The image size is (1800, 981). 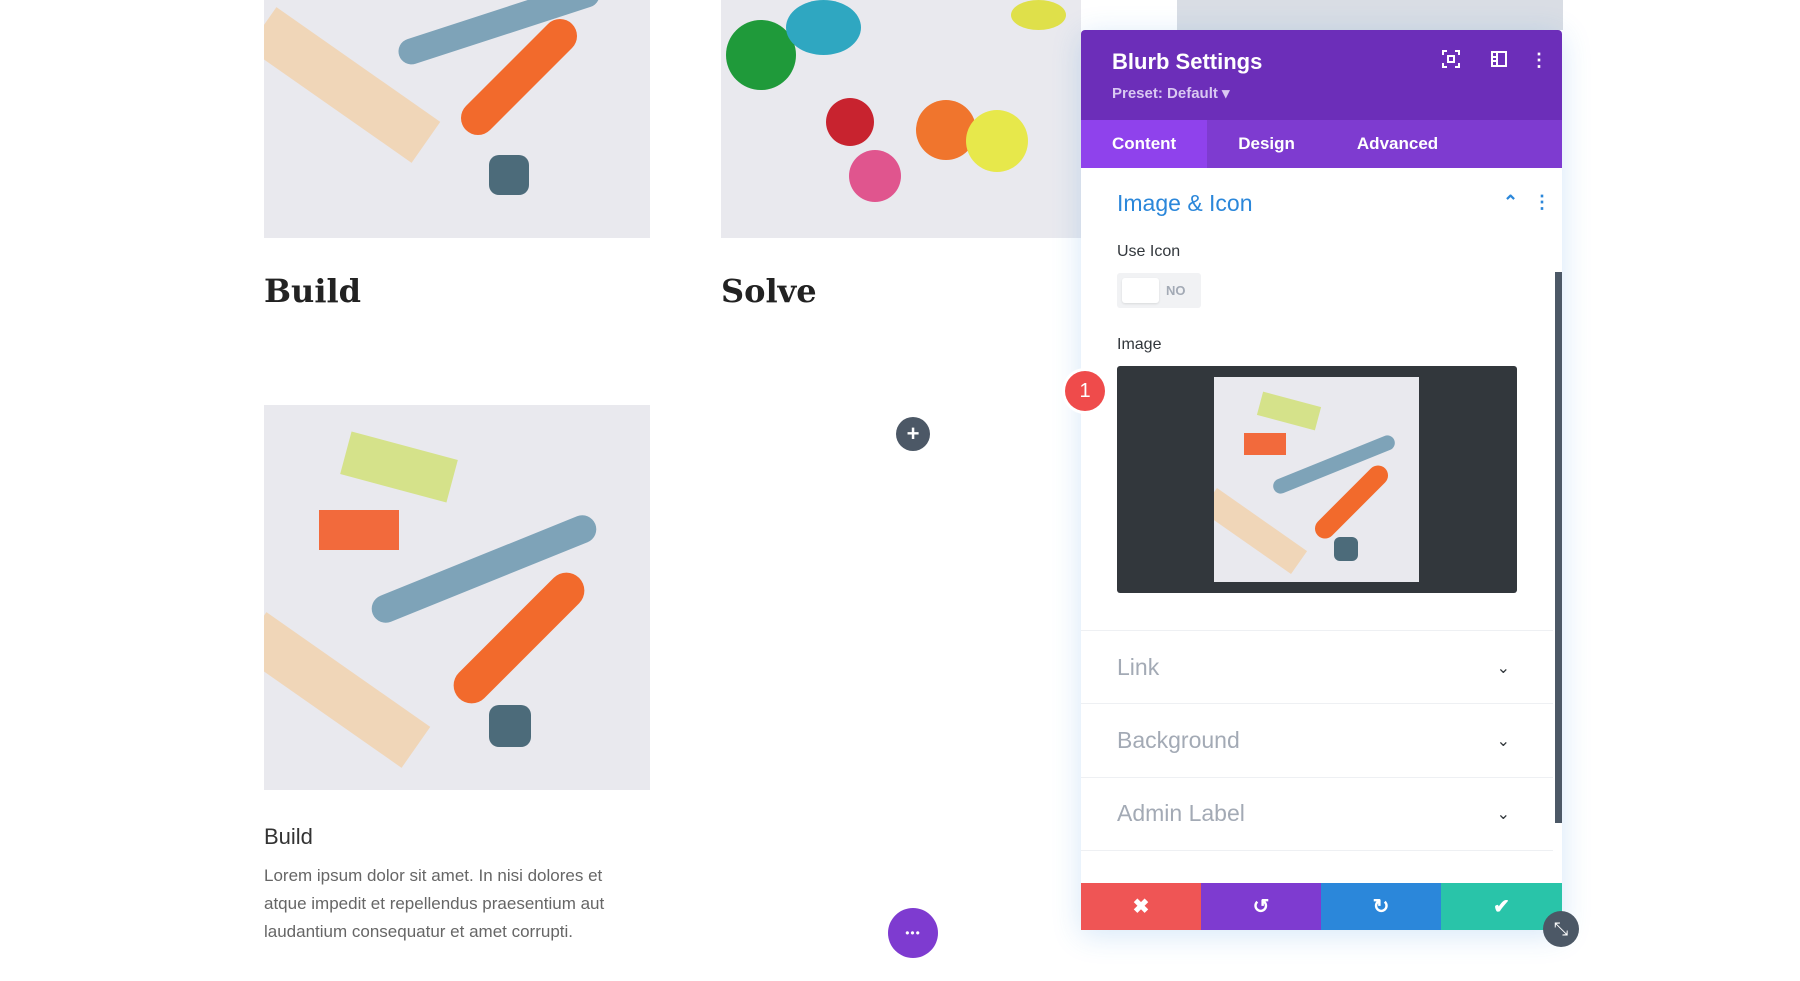 What do you see at coordinates (1558, 547) in the screenshot?
I see `panel-scrollbar` at bounding box center [1558, 547].